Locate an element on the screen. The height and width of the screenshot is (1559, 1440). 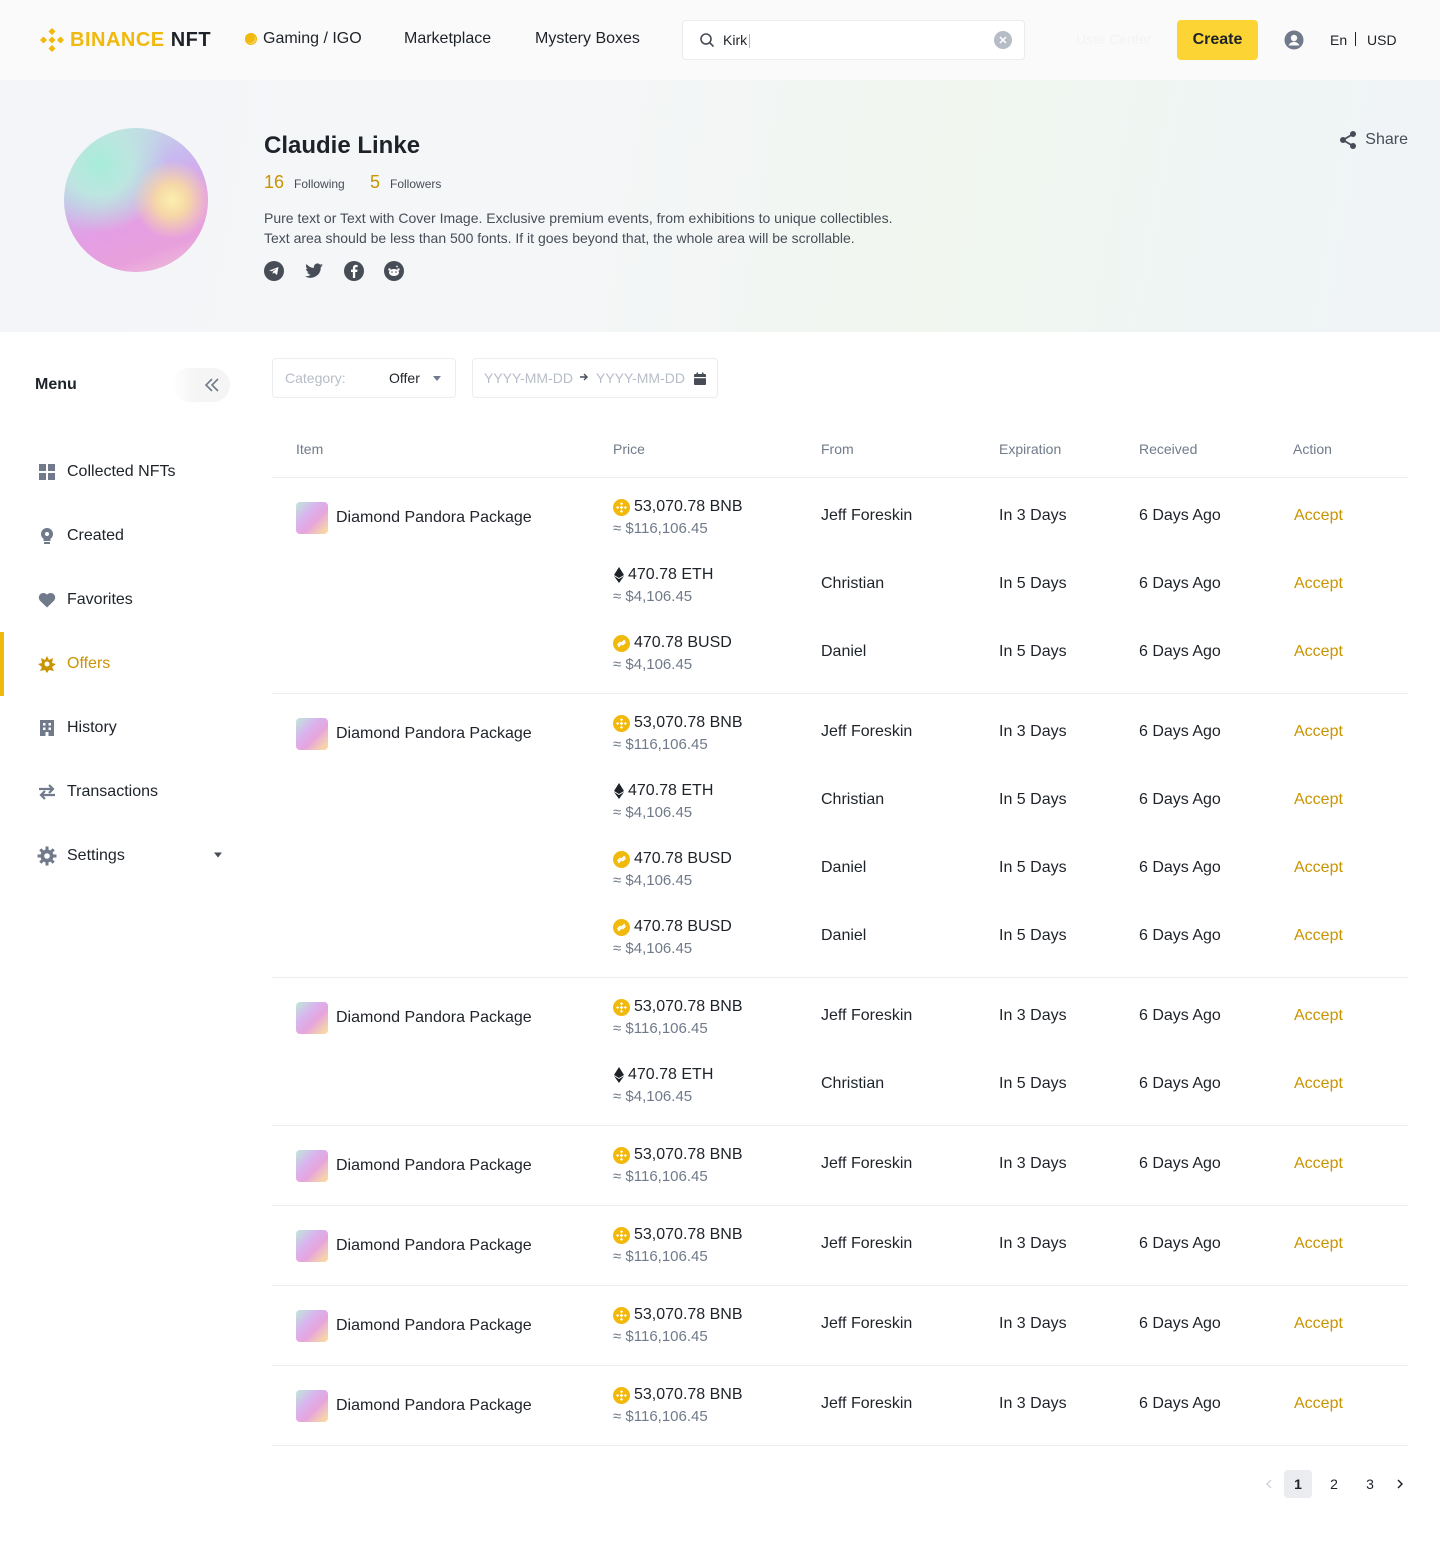
binance-nft-logo: BINANCE NFT is located at coordinates (125, 40).